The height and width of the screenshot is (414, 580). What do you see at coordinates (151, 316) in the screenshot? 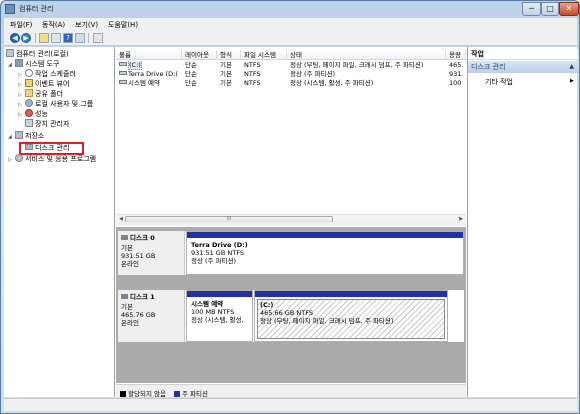
I see `disk-label: 디스크 1 기본 465.76 GB 온라인` at bounding box center [151, 316].